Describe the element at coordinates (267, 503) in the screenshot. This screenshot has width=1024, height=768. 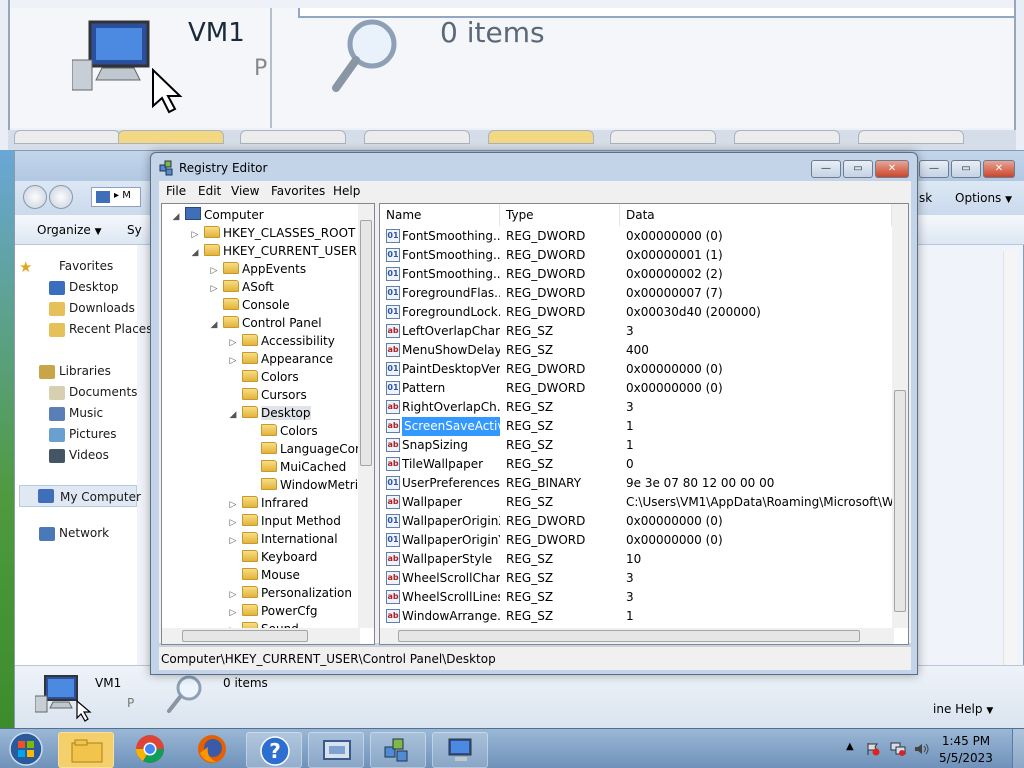
I see `tree-node: ▷ Infrared` at that location.